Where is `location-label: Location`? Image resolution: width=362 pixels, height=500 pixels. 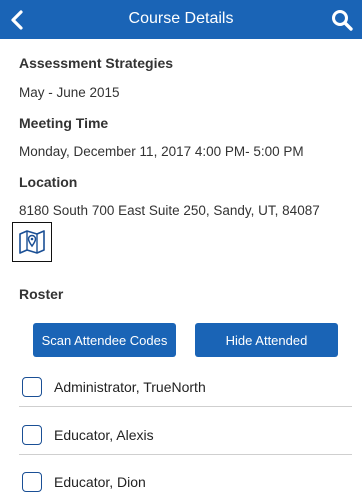
location-label: Location is located at coordinates (48, 182).